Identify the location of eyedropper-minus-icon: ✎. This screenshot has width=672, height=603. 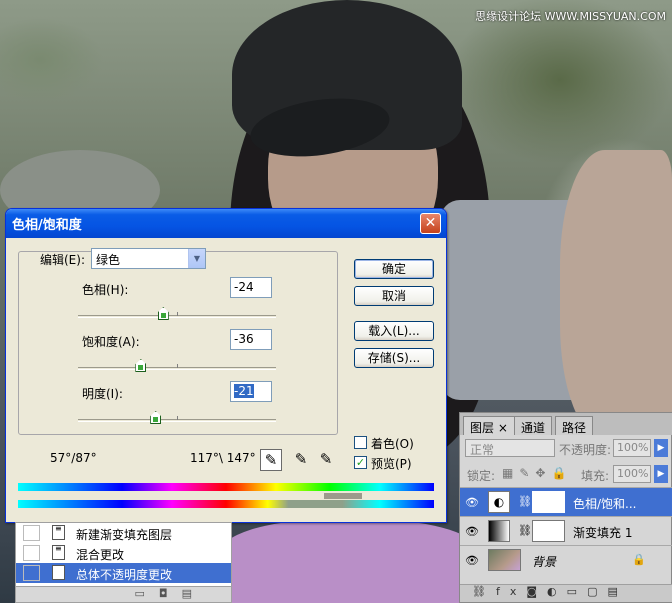
(326, 460).